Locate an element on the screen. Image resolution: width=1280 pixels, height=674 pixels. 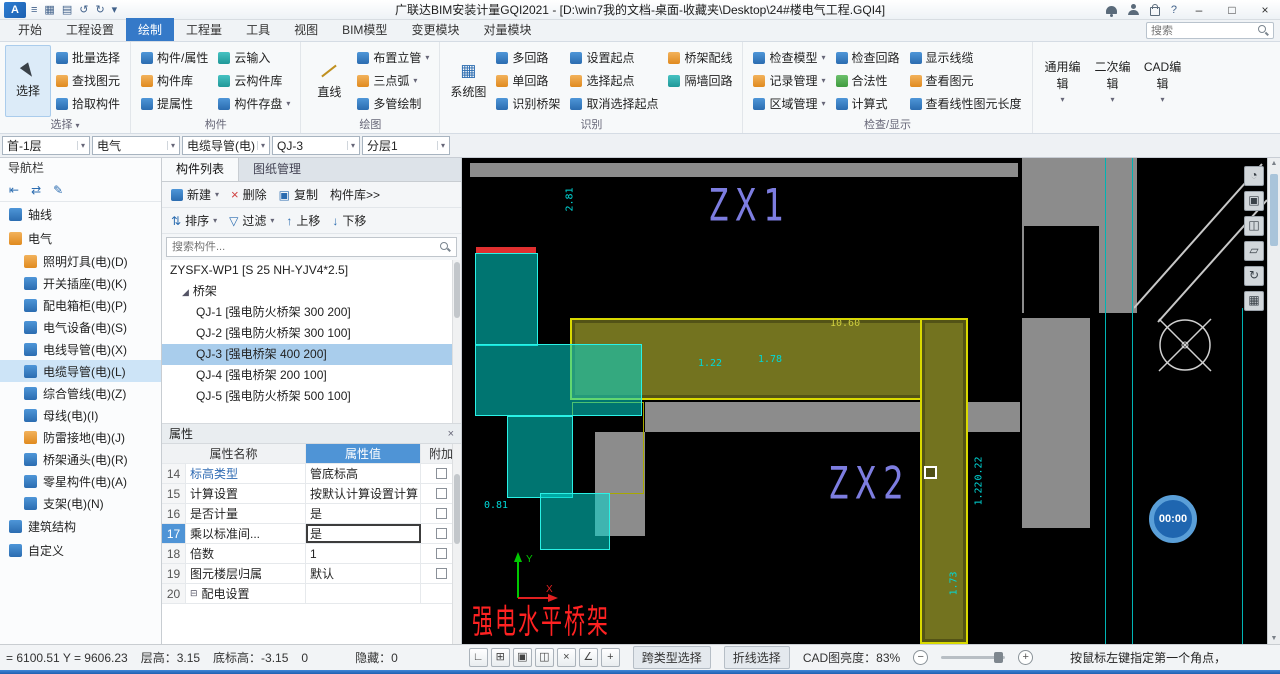
move-down-button: ↓ 下移 is located at coordinates (349, 220).